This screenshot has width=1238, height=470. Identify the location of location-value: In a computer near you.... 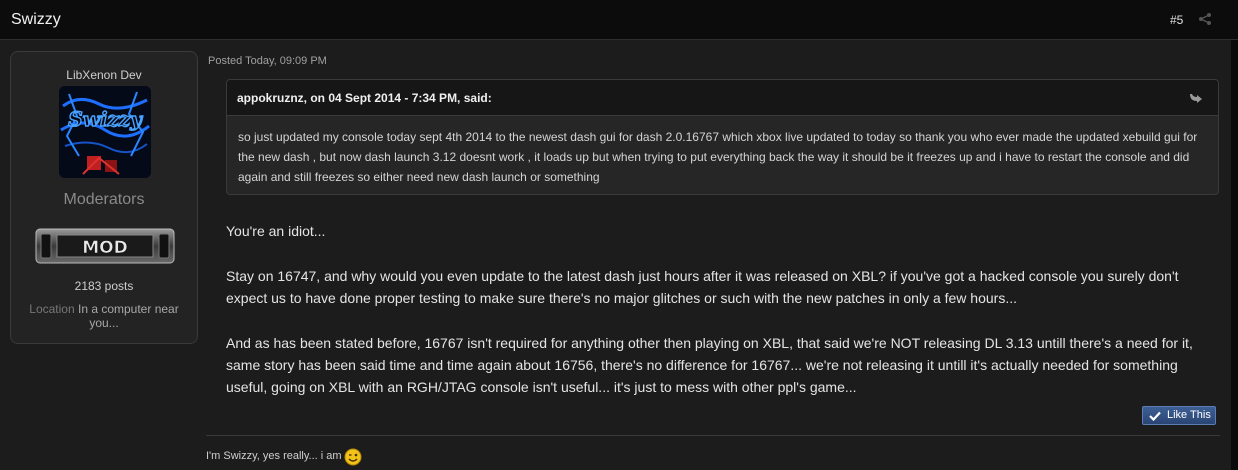
(128, 316).